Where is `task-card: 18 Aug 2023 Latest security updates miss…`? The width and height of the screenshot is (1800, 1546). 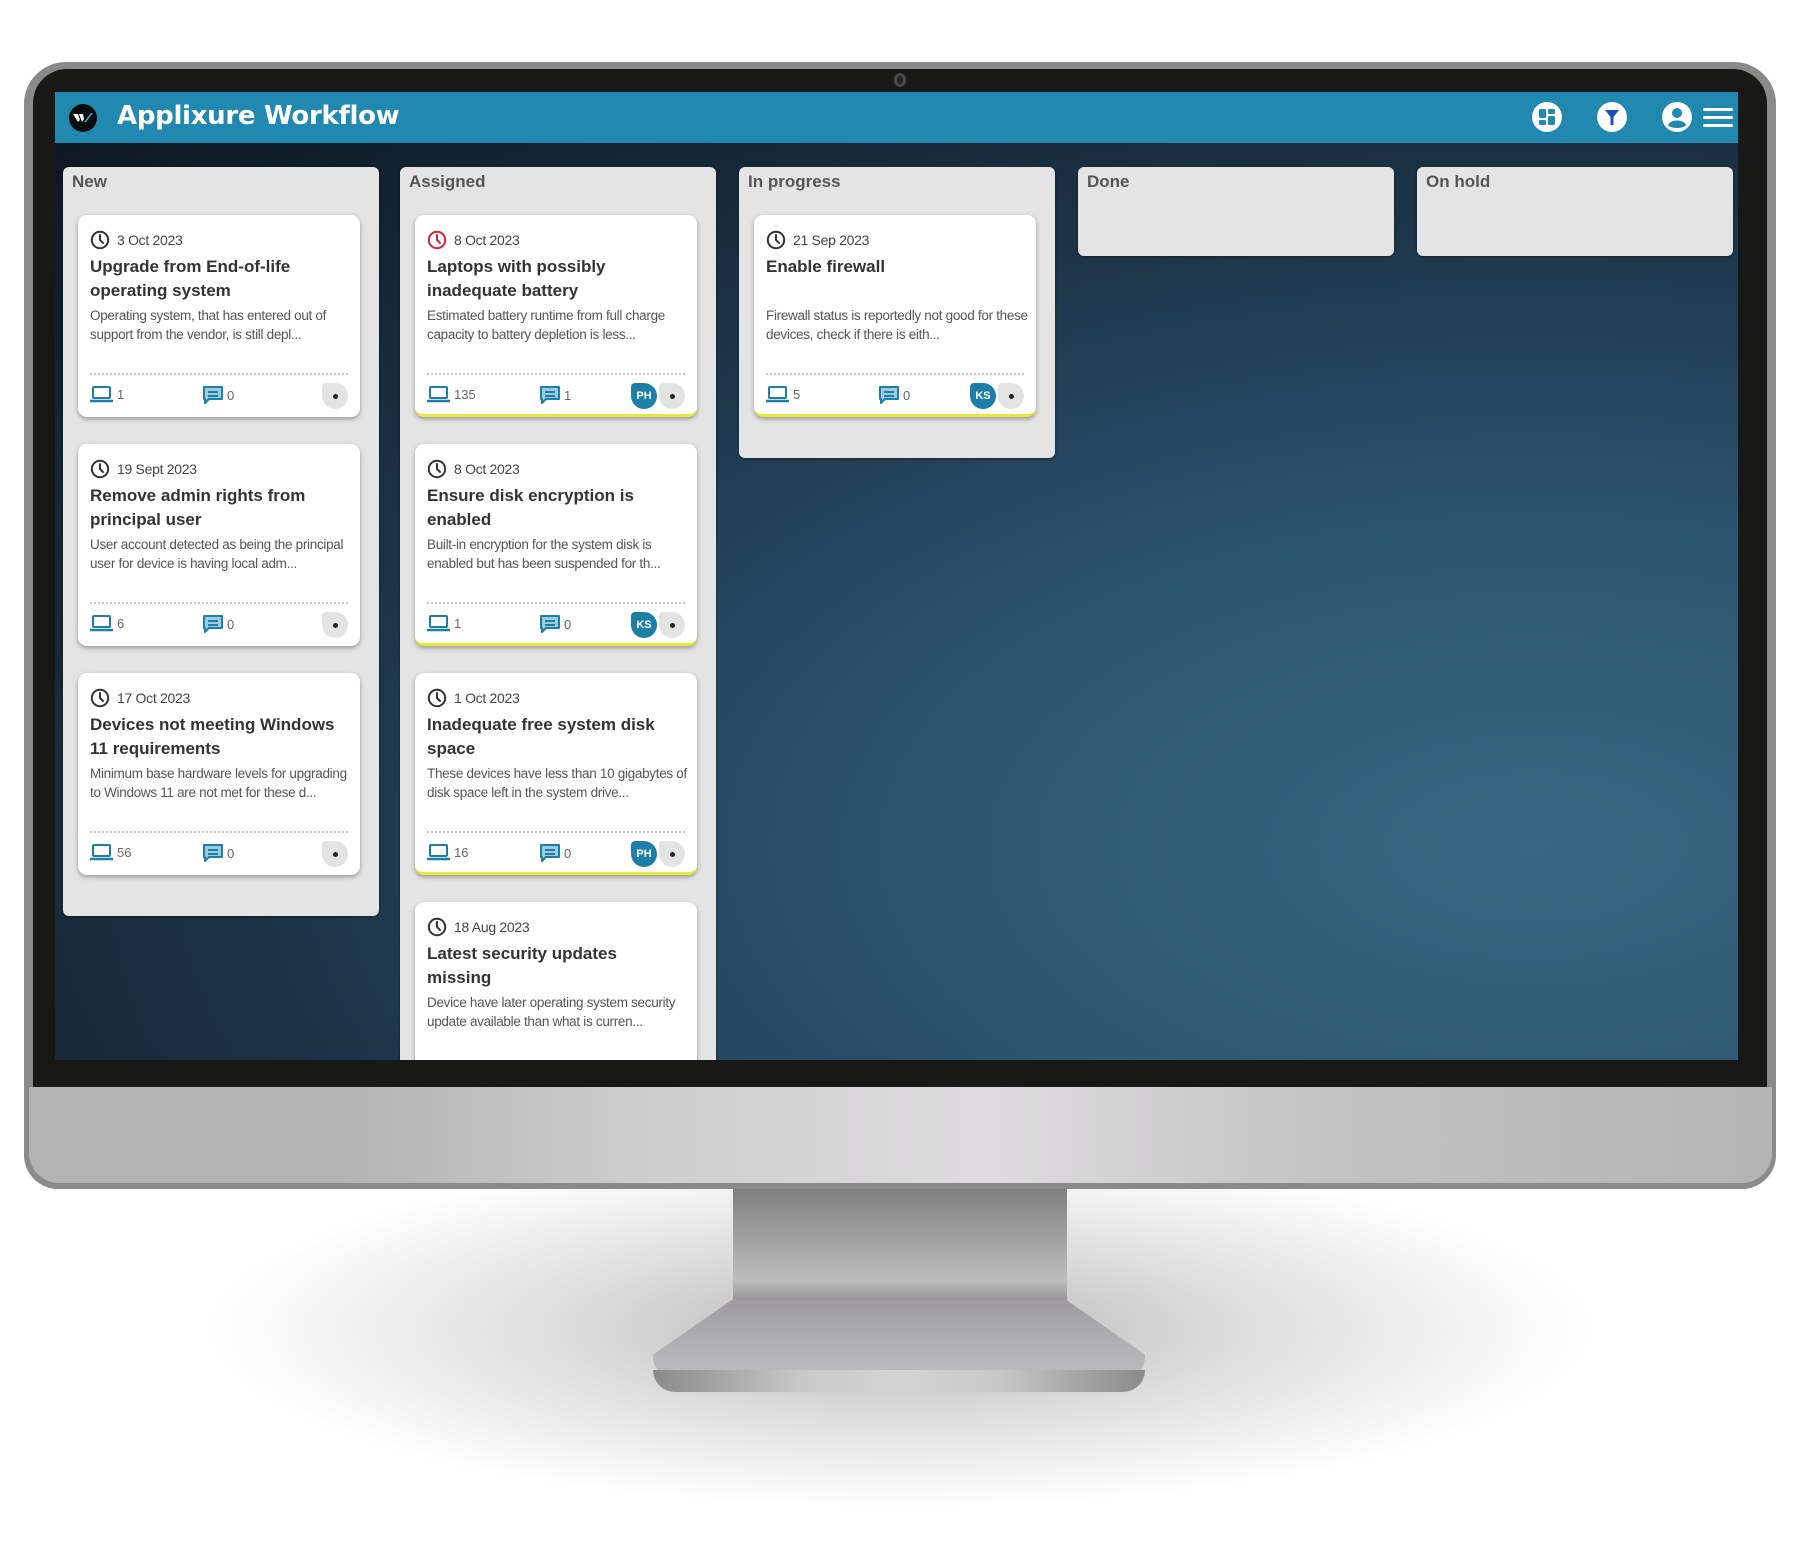
task-card: 18 Aug 2023 Latest security updates miss… is located at coordinates (556, 981).